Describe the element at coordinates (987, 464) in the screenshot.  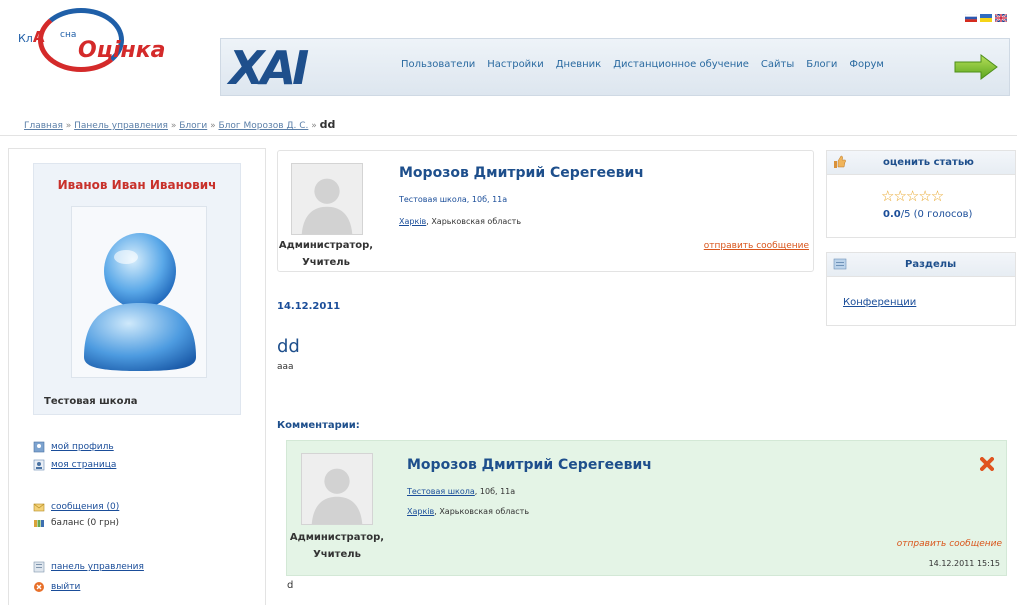
I see `delete-icon` at that location.